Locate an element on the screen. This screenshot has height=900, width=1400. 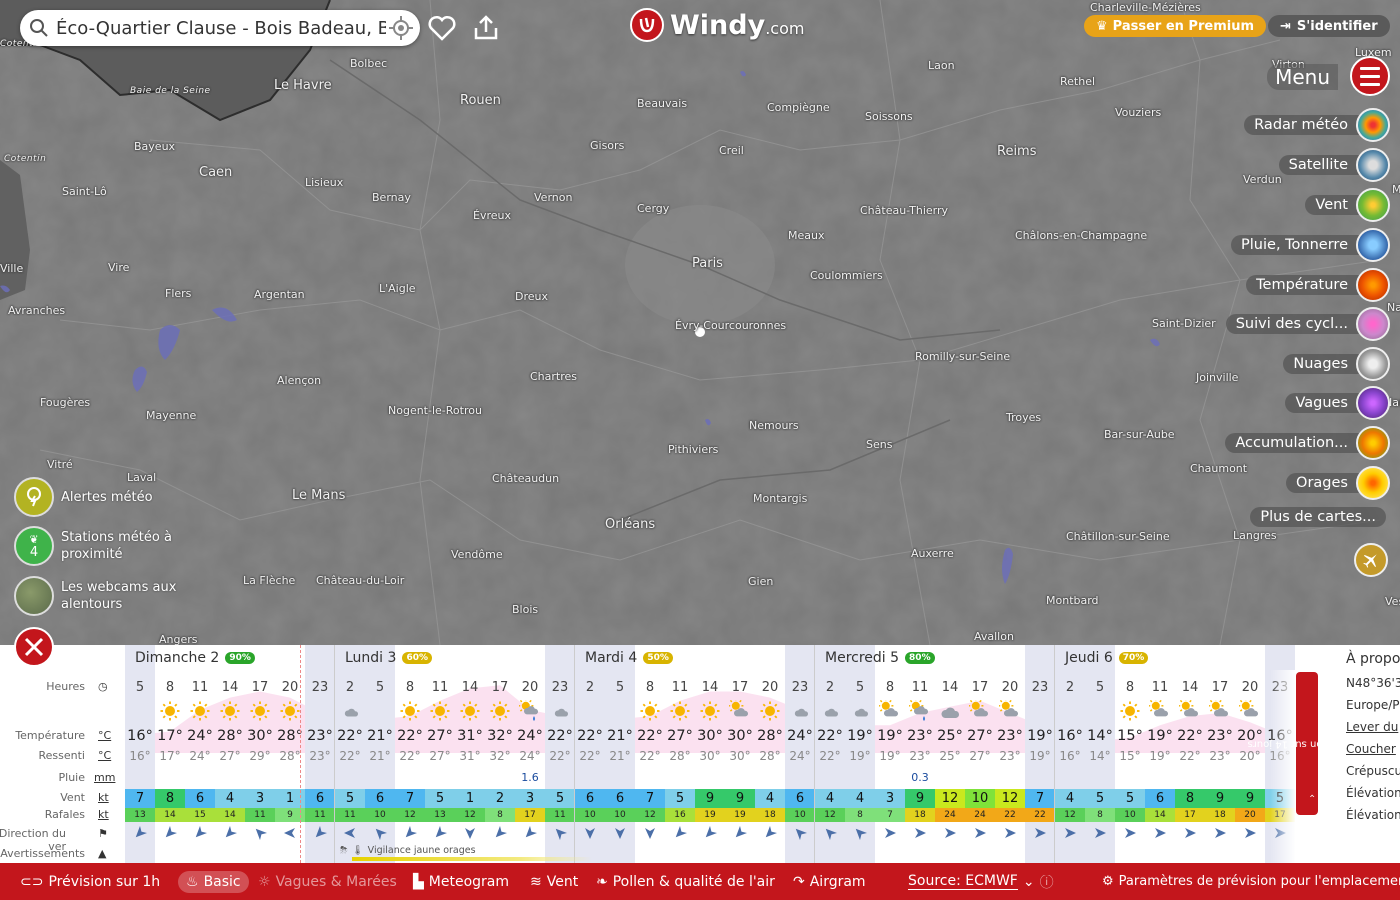
forecast-column: 20 23° 23° 12 22 is located at coordinates (1010, 754).